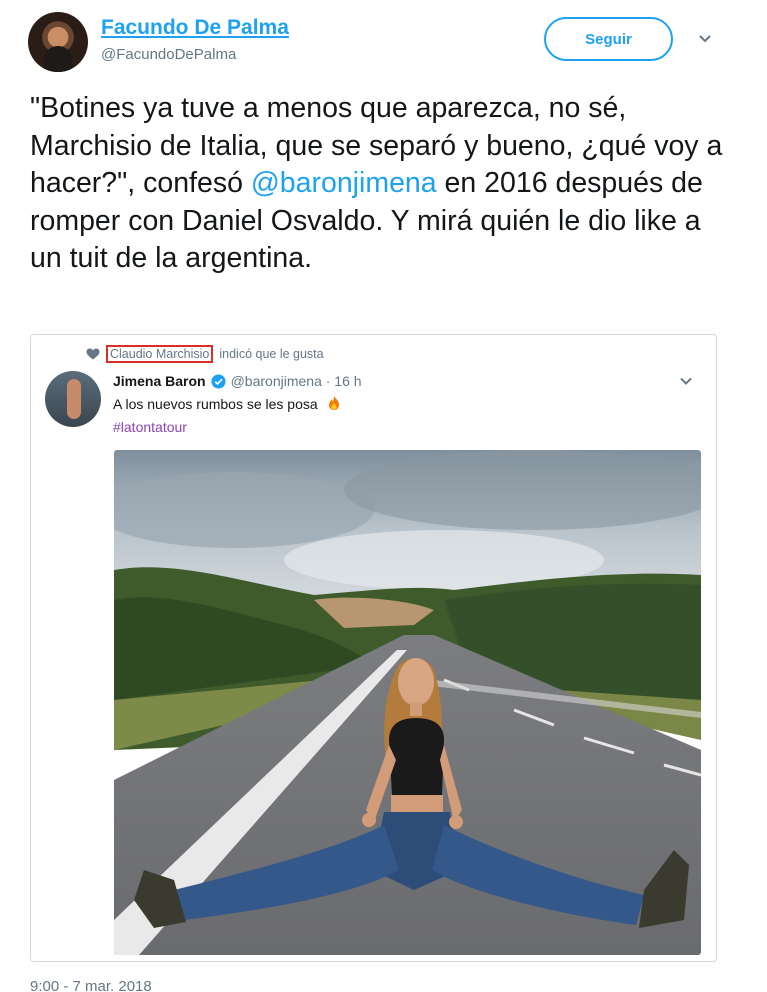  What do you see at coordinates (168, 54) in the screenshot?
I see `author-handle: @FacundoDePalma` at bounding box center [168, 54].